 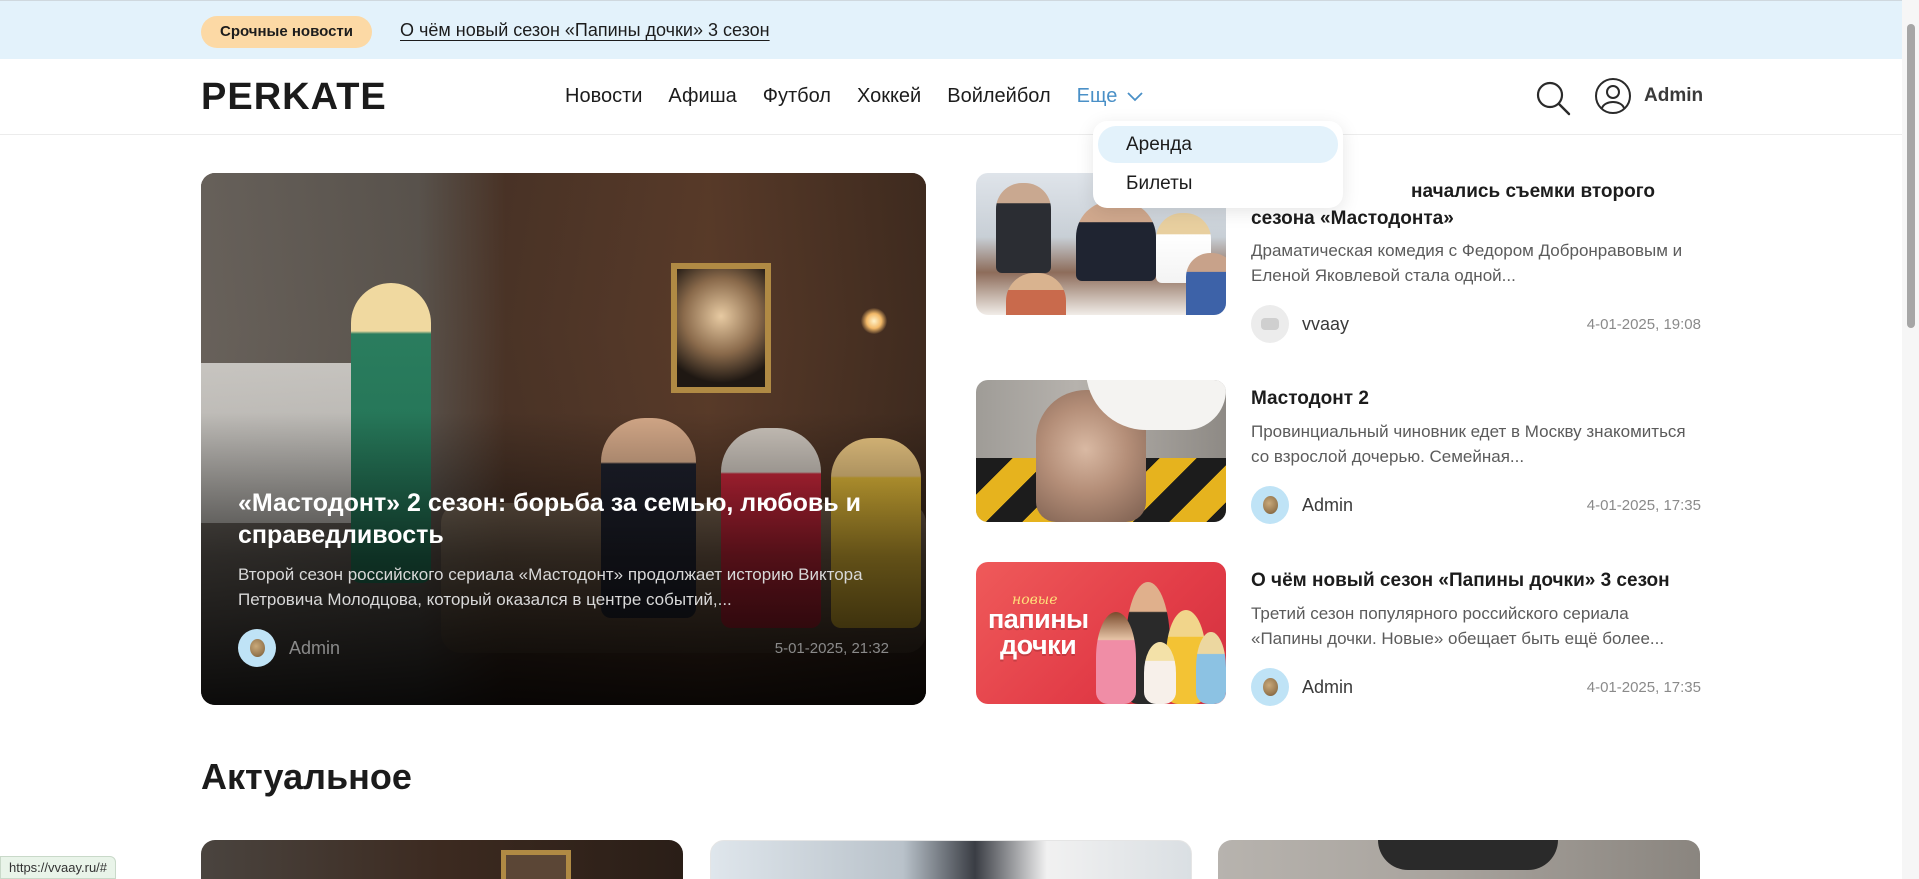 What do you see at coordinates (1135, 96) in the screenshot?
I see `chevron-down-icon` at bounding box center [1135, 96].